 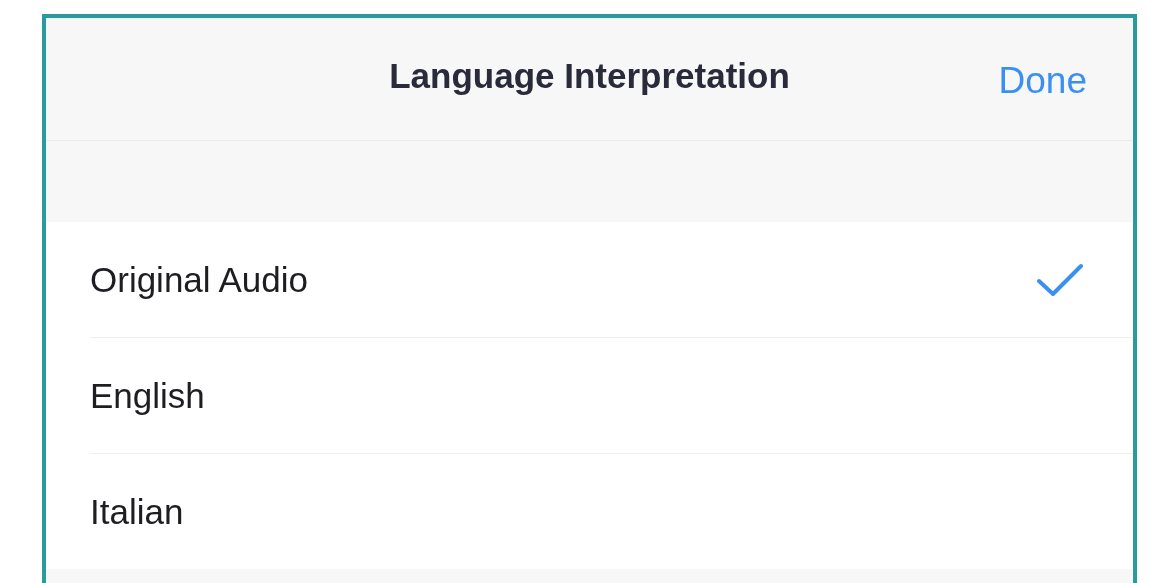 What do you see at coordinates (589, 76) in the screenshot?
I see `dialog-title: Language Interpretation` at bounding box center [589, 76].